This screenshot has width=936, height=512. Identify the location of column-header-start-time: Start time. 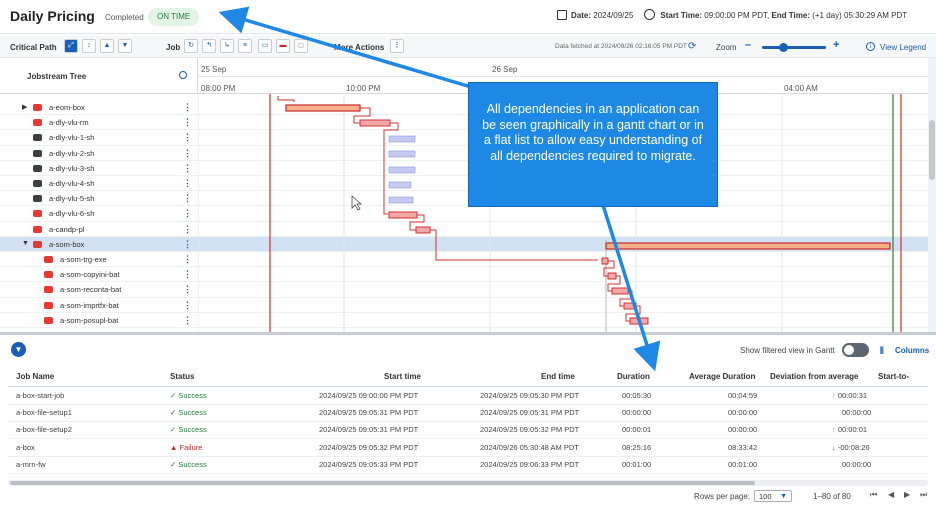
(402, 377).